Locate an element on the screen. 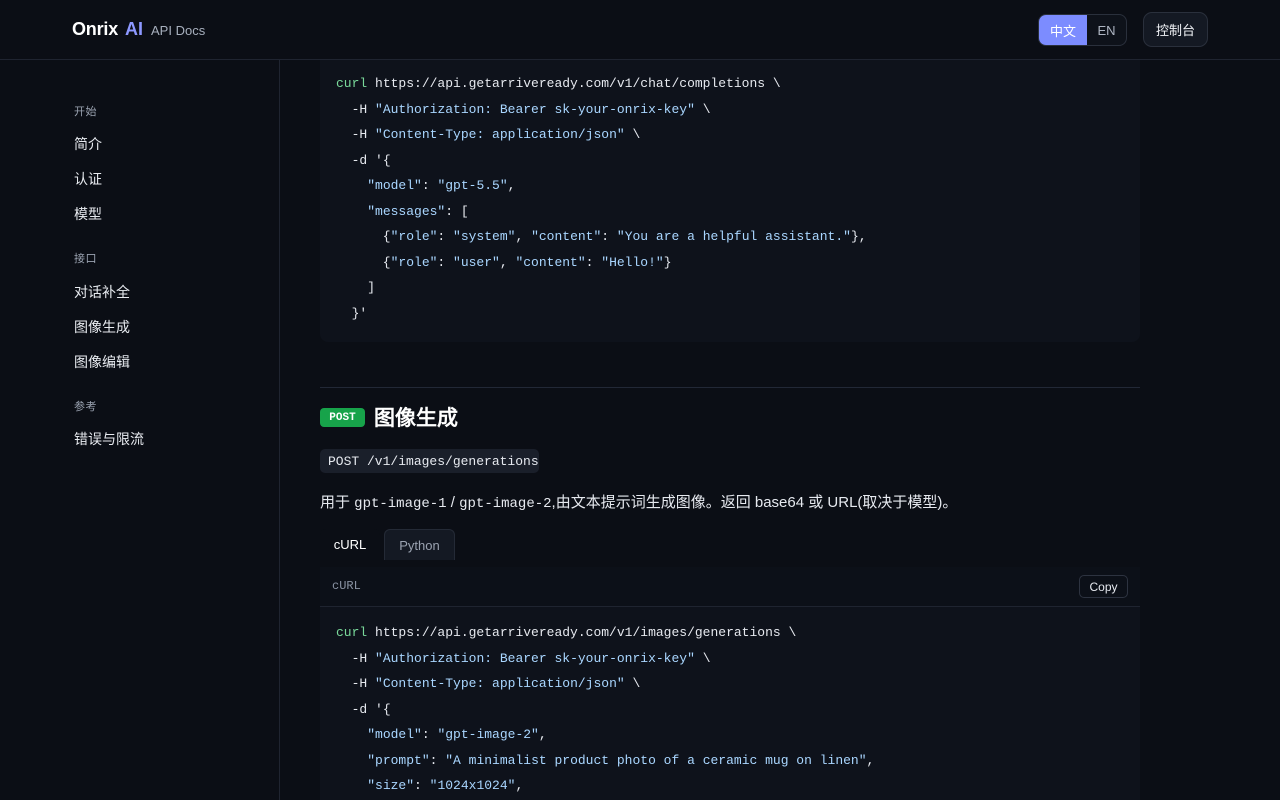 This screenshot has width=1280, height=800. code-line: "size": "1024x1024", is located at coordinates (445, 785).